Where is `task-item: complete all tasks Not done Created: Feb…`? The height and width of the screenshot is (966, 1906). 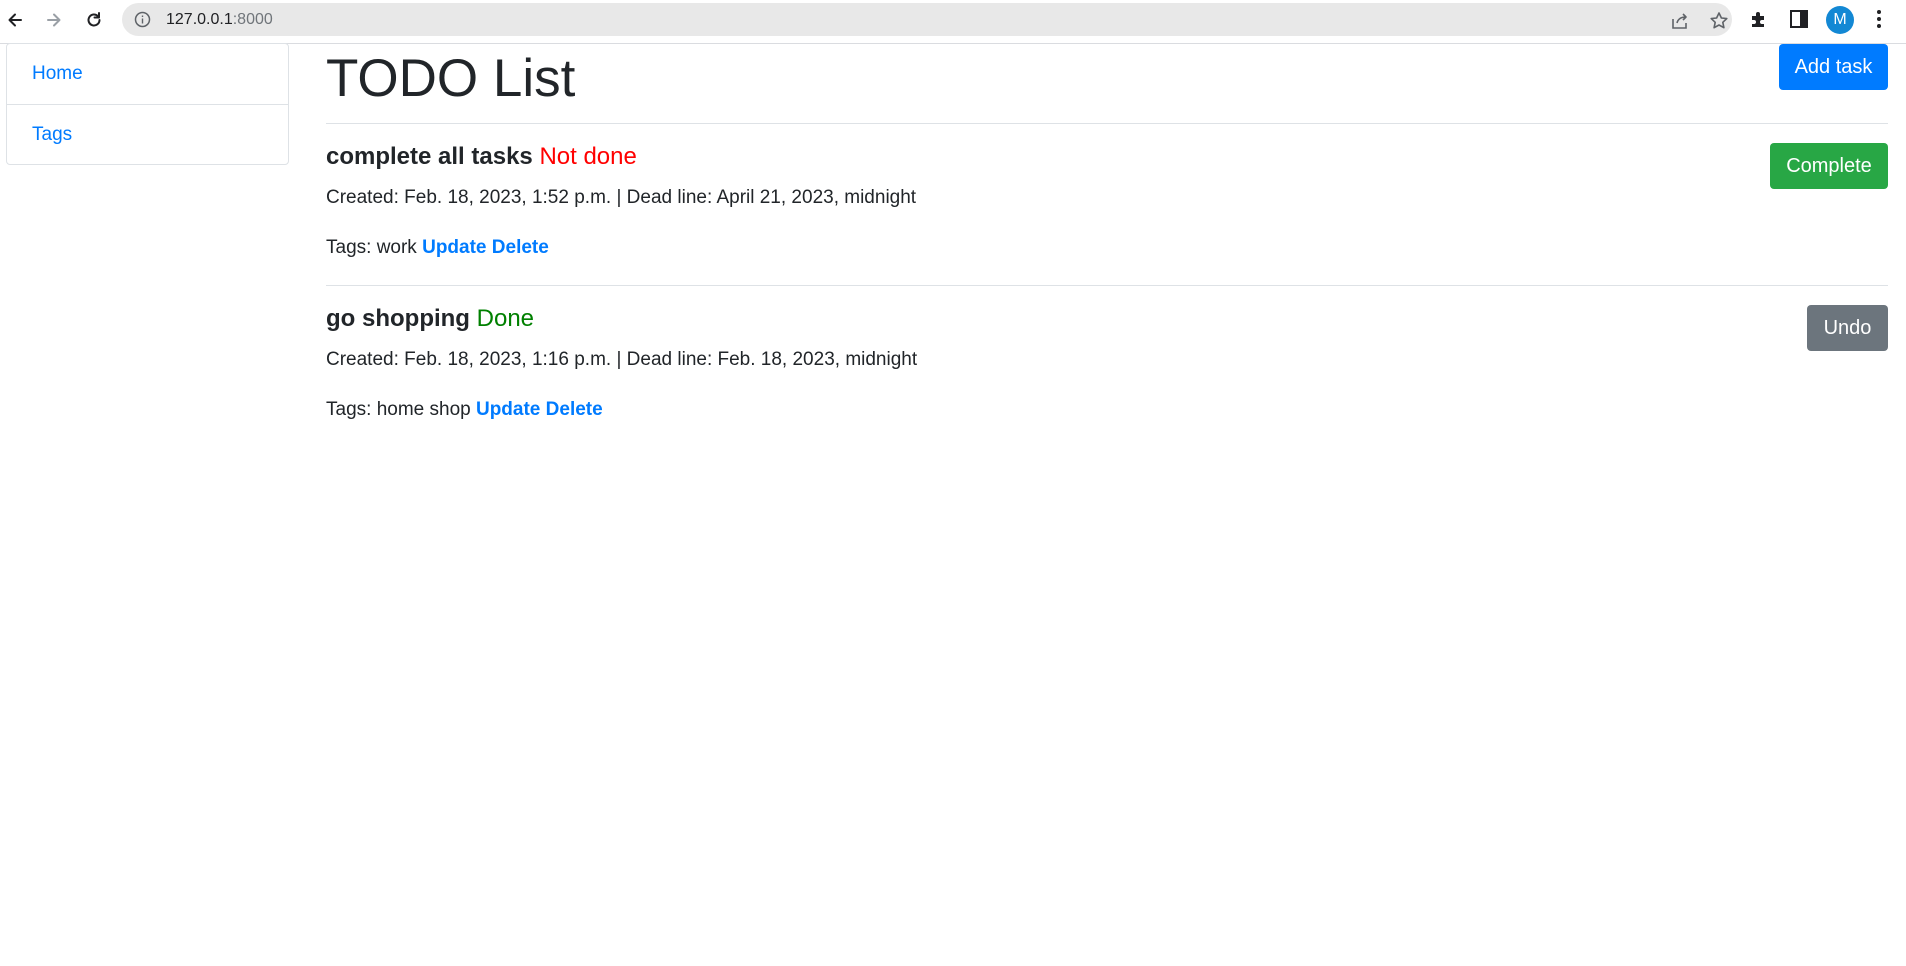 task-item: complete all tasks Not done Created: Feb… is located at coordinates (1107, 223).